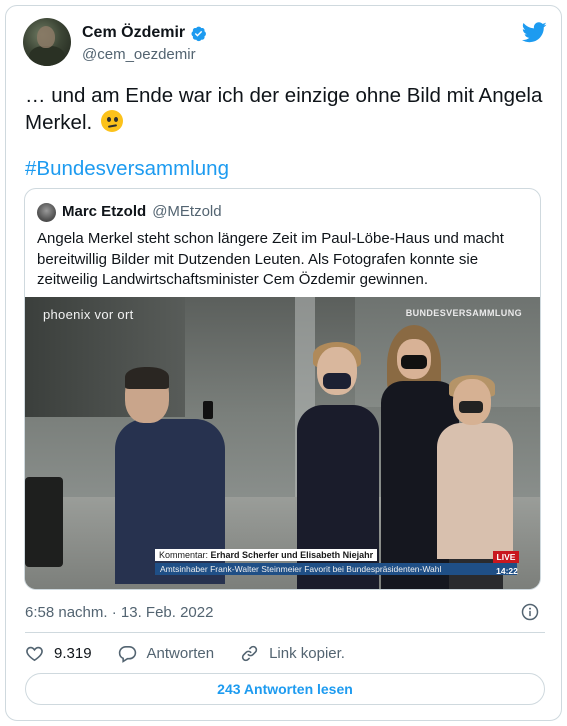 The image size is (567, 726). I want to click on heart-icon, so click(34, 654).